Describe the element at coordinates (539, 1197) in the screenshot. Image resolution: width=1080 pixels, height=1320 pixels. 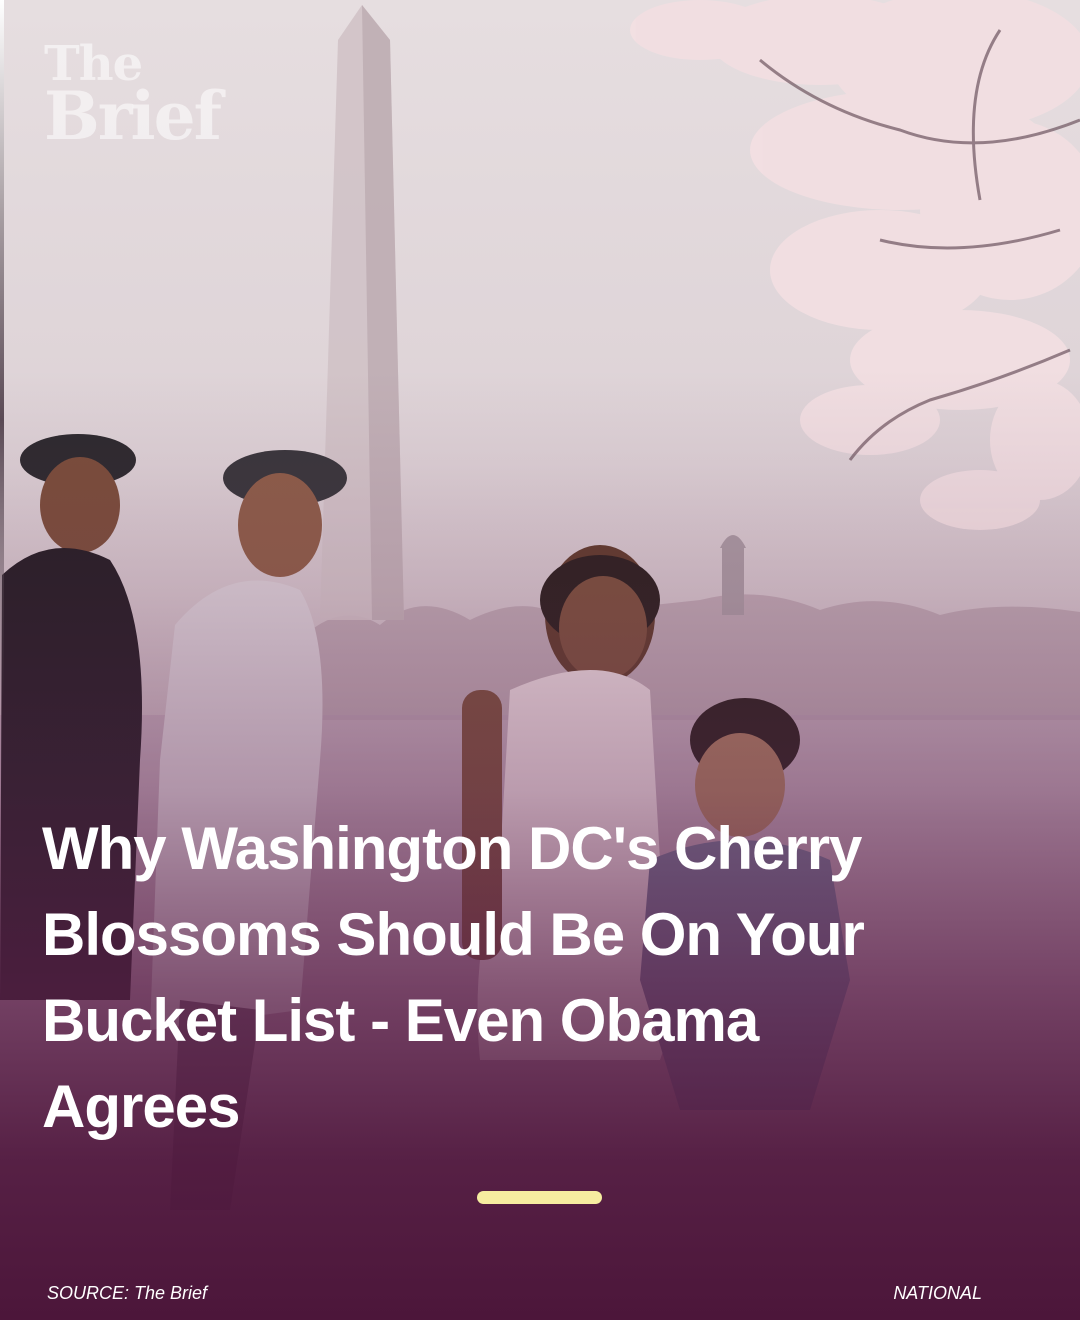
I see `accent-bar` at that location.